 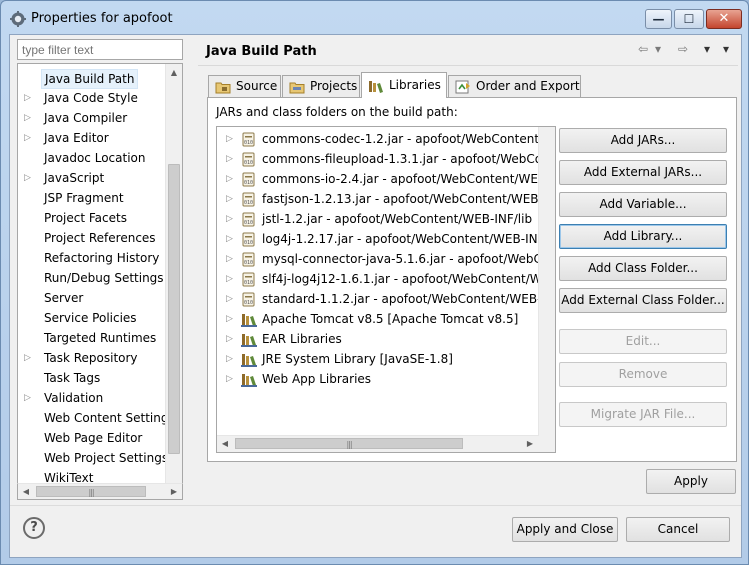 What do you see at coordinates (109, 418) in the screenshot?
I see `nav-item-label: Web Content Settings` at bounding box center [109, 418].